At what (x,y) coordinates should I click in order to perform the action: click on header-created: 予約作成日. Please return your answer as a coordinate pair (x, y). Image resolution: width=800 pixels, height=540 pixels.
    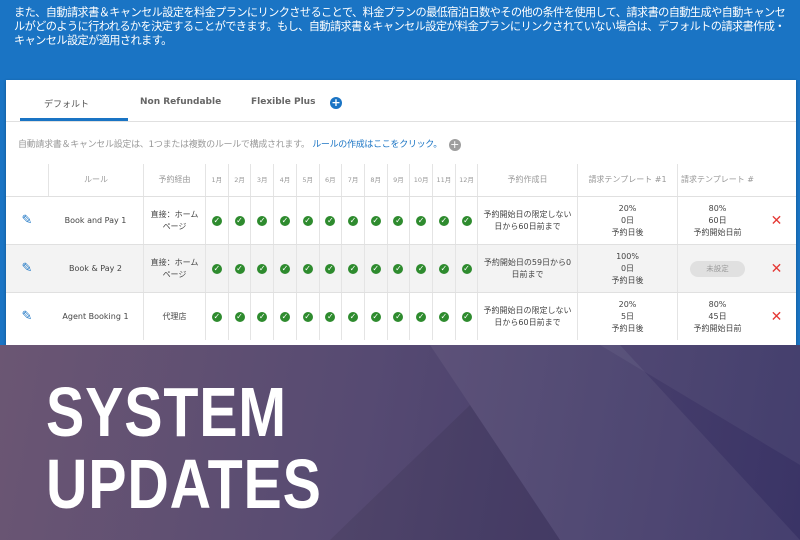
    Looking at the image, I should click on (527, 179).